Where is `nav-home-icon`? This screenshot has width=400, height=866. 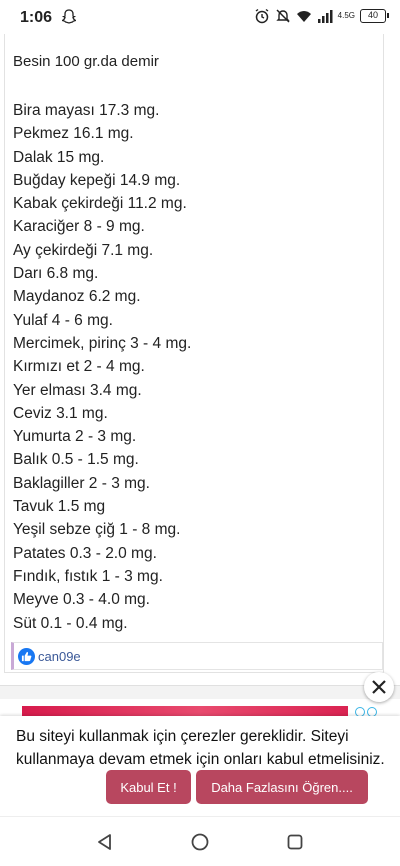 nav-home-icon is located at coordinates (200, 842).